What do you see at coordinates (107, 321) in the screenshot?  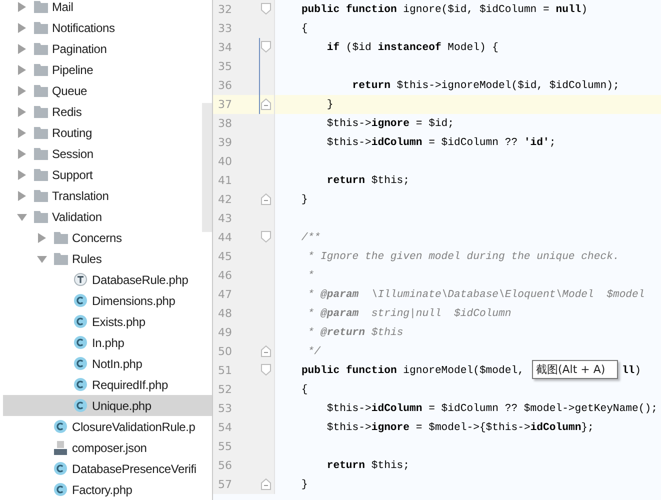 I see `tree-item: Exists.php` at bounding box center [107, 321].